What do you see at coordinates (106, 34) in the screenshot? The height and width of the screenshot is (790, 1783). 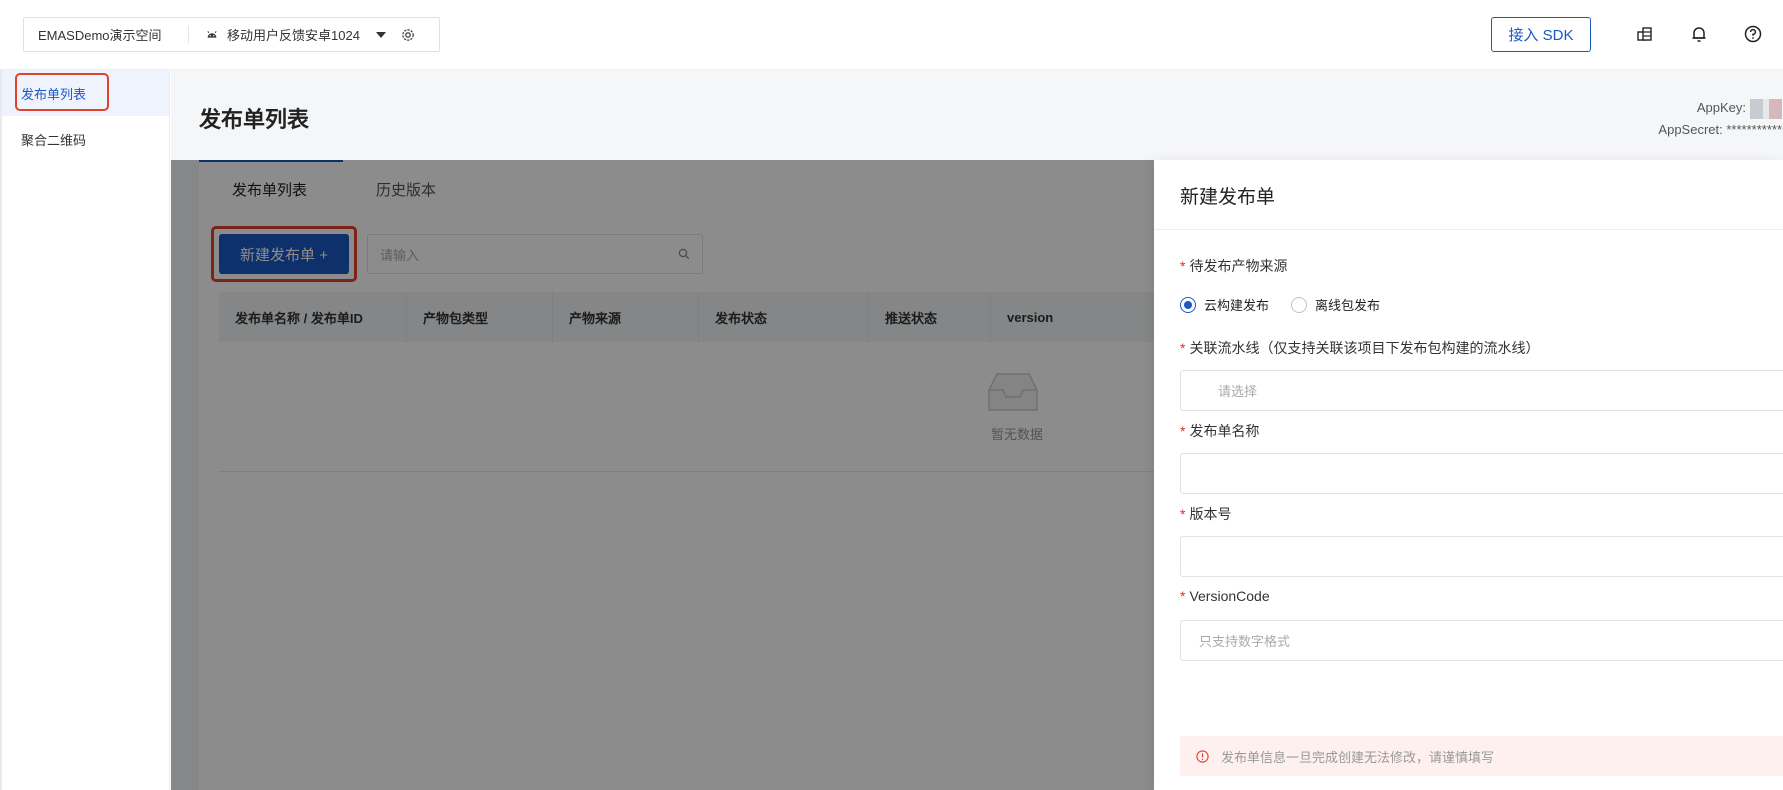 I see `workspace-name: EMASDemo演示空间` at bounding box center [106, 34].